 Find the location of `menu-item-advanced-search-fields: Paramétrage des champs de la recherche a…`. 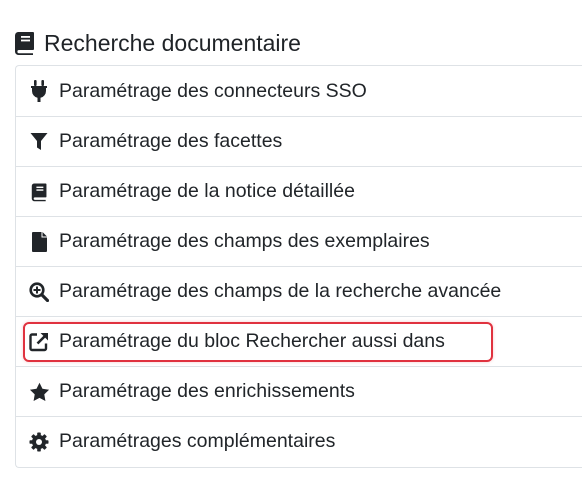

menu-item-advanced-search-fields: Paramétrage des champs de la recherche a… is located at coordinates (299, 291).